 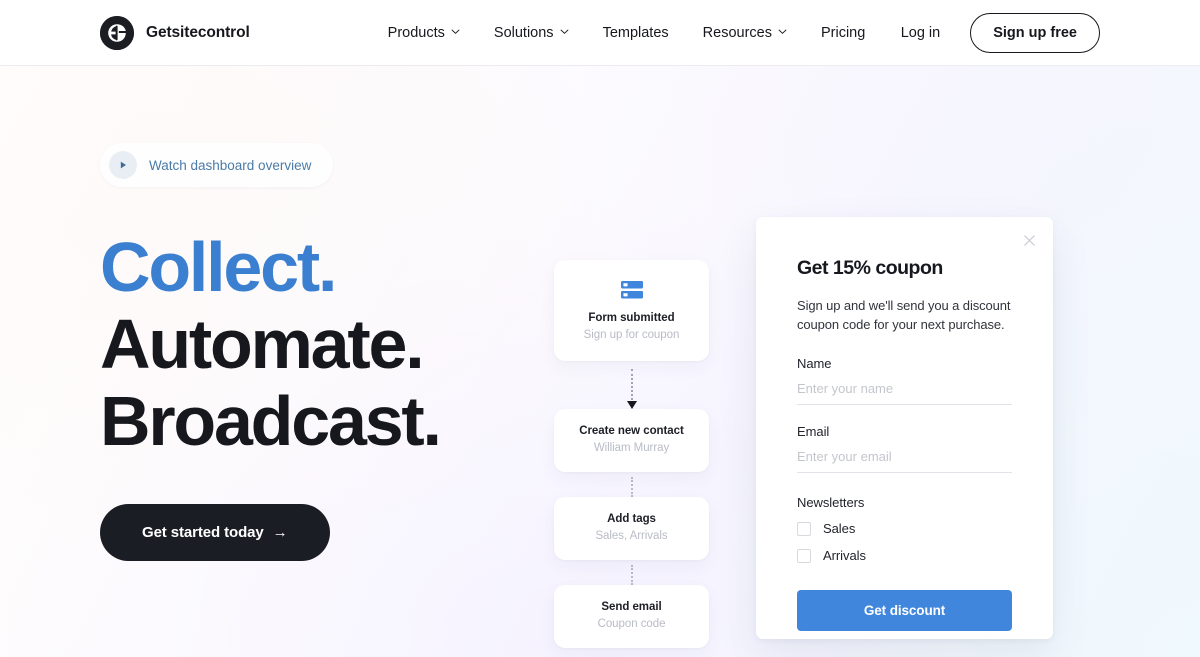 I want to click on flow-card-title: Create new contact, so click(x=631, y=431).